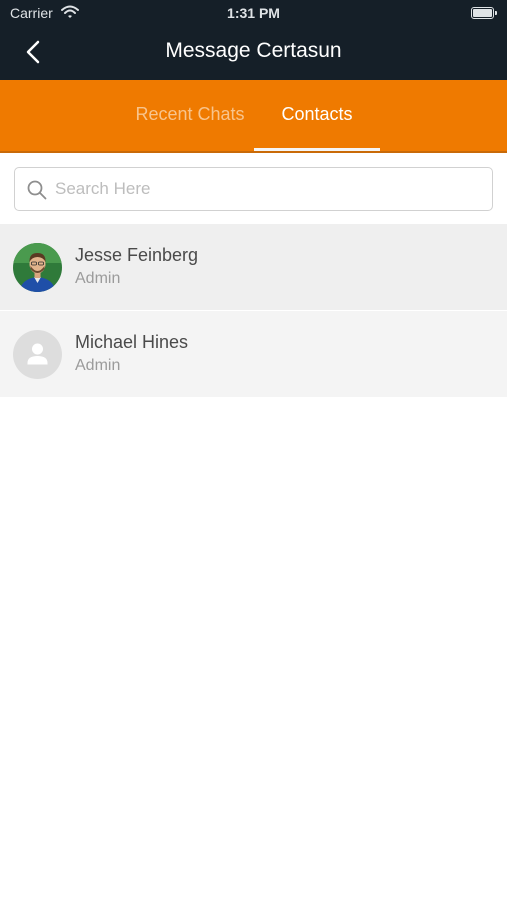 This screenshot has width=507, height=900. Describe the element at coordinates (132, 342) in the screenshot. I see `contact-name: Michael Hines` at that location.